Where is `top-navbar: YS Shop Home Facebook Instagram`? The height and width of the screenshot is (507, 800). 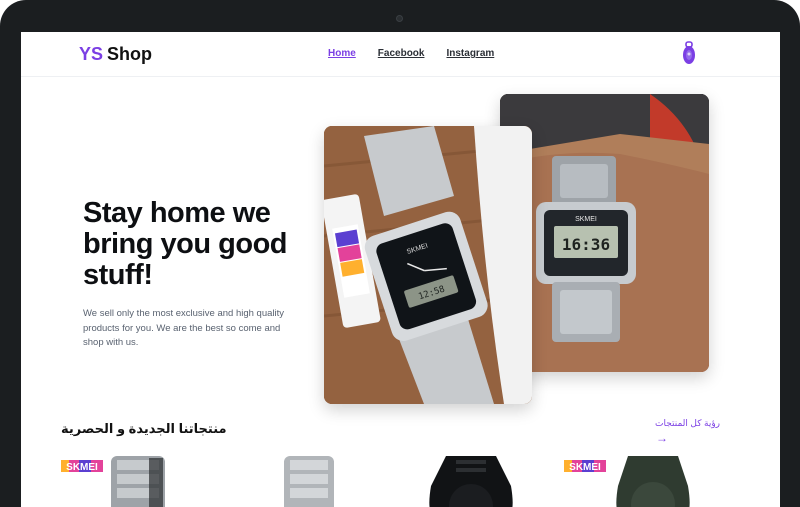
top-navbar: YS Shop Home Facebook Instagram is located at coordinates (400, 54).